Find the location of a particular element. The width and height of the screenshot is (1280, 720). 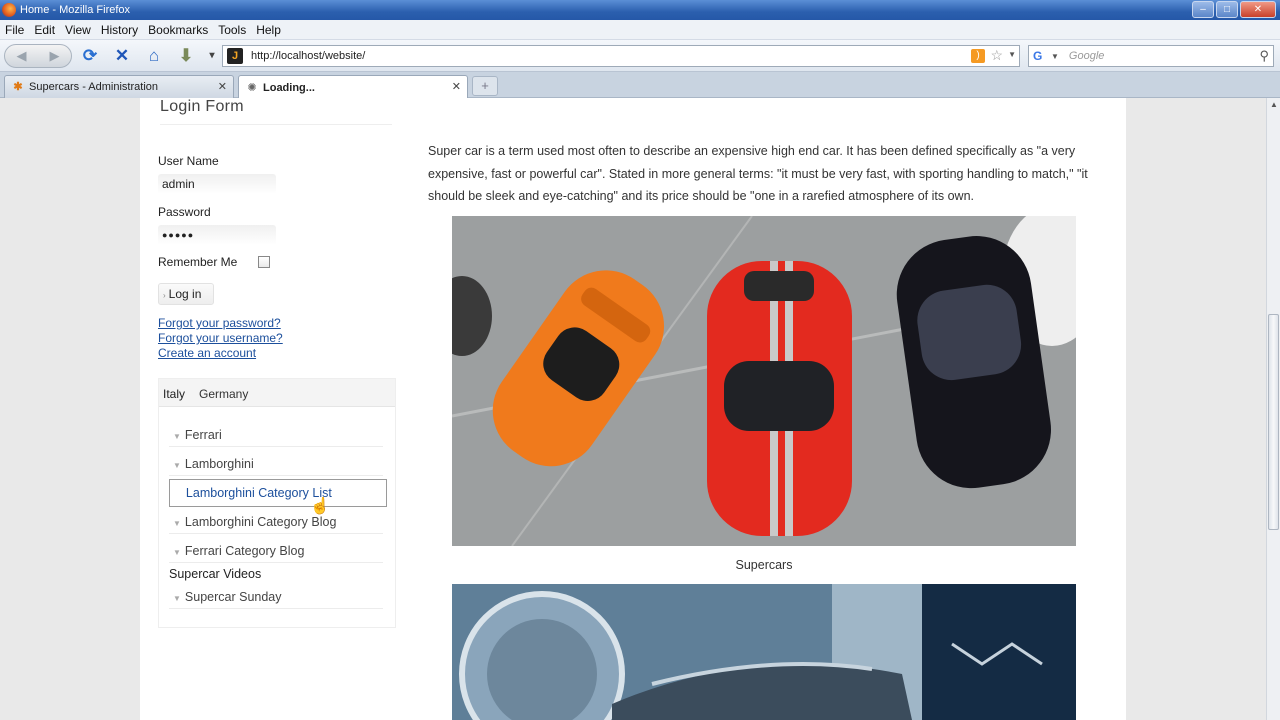

jaguar-photo is located at coordinates (764, 652).